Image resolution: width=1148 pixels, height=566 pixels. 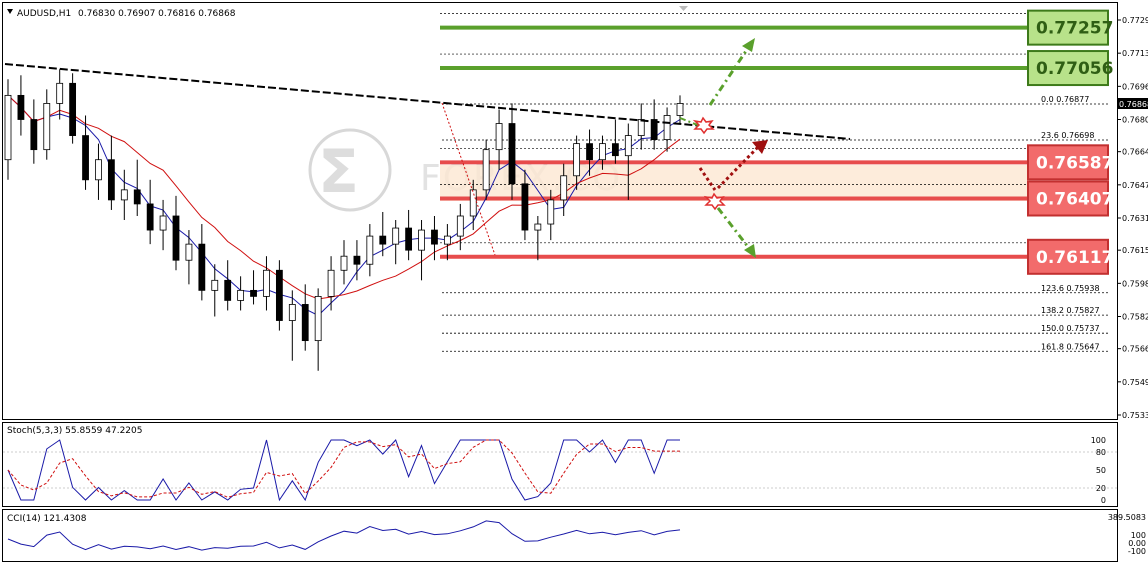 I want to click on price-tick-label: 0.75985, so click(x=1135, y=283).